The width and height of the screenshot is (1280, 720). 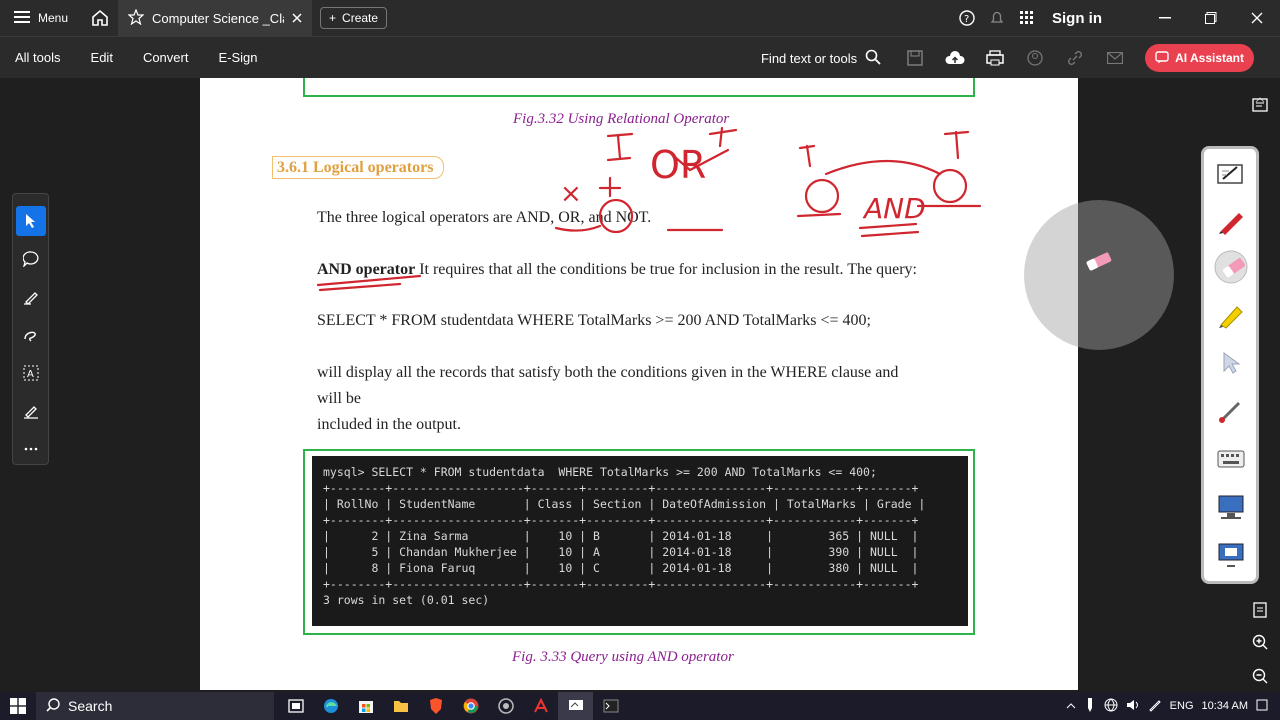 I want to click on more-options-icon, so click(x=31, y=449).